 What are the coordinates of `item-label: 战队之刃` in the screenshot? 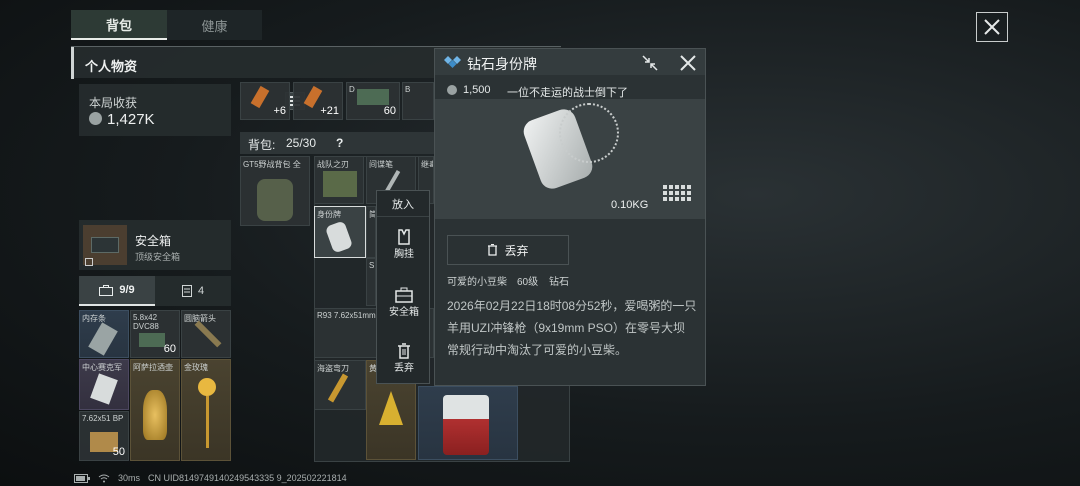 It's located at (333, 164).